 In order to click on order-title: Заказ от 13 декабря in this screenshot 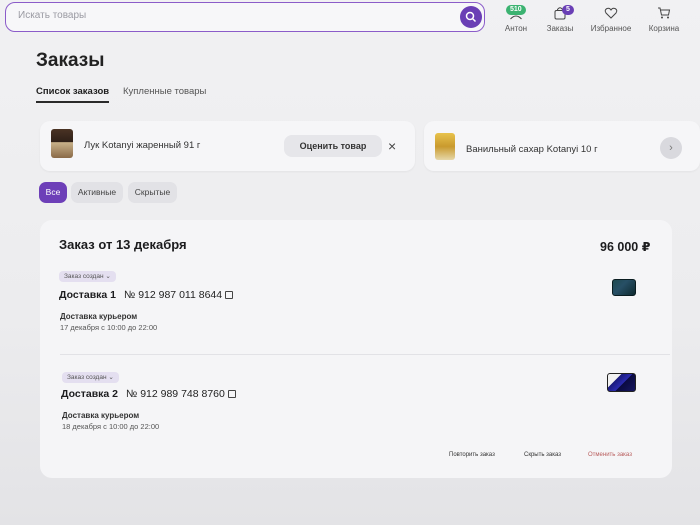, I will do `click(123, 244)`.